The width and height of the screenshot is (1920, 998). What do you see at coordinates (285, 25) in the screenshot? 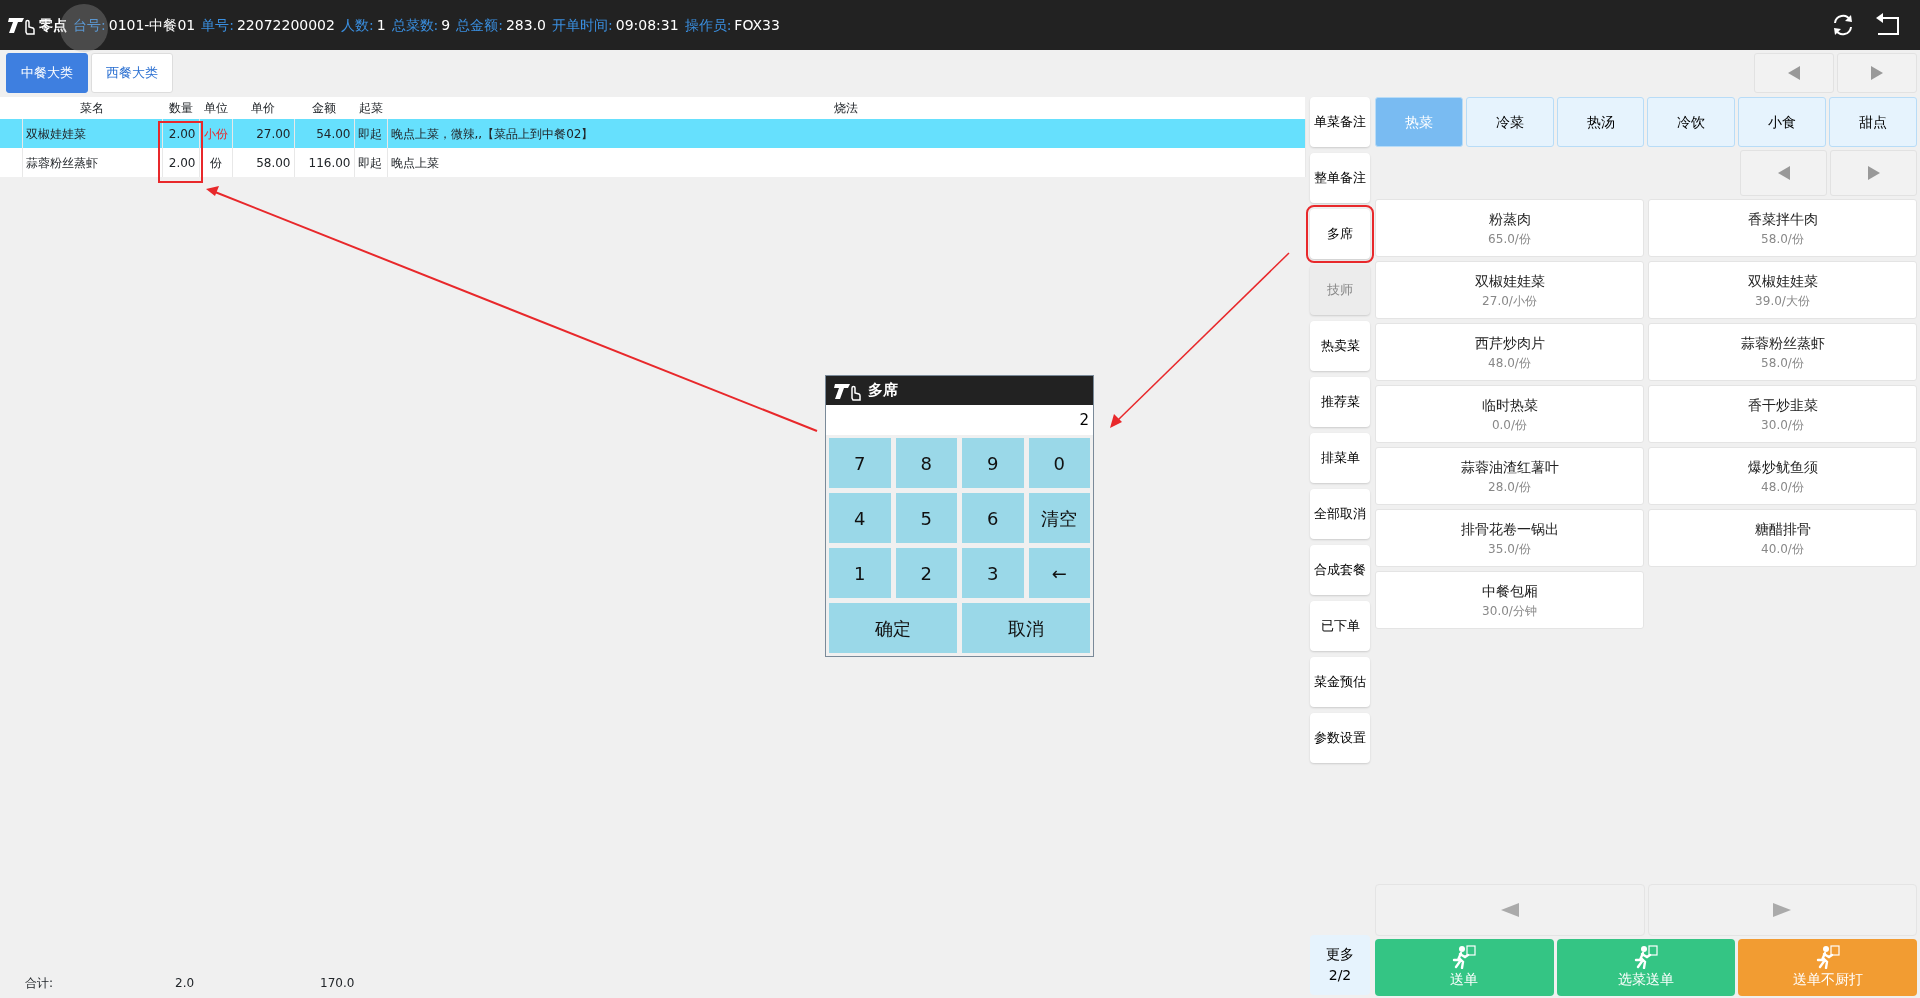
I see `info-value: 22072200002` at bounding box center [285, 25].